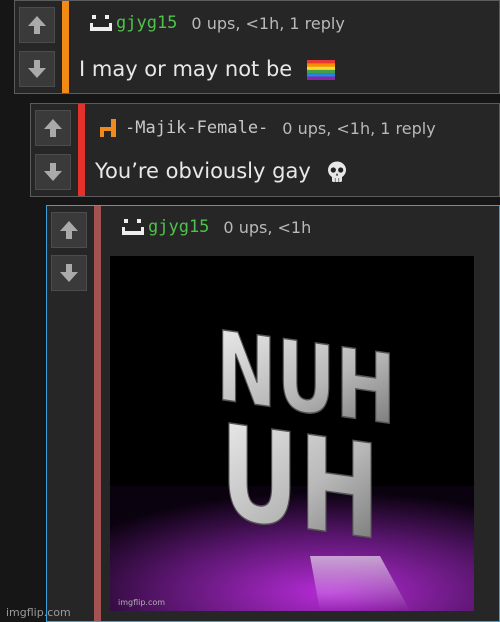  What do you see at coordinates (186, 69) in the screenshot?
I see `comment-text: I may or may not be` at bounding box center [186, 69].